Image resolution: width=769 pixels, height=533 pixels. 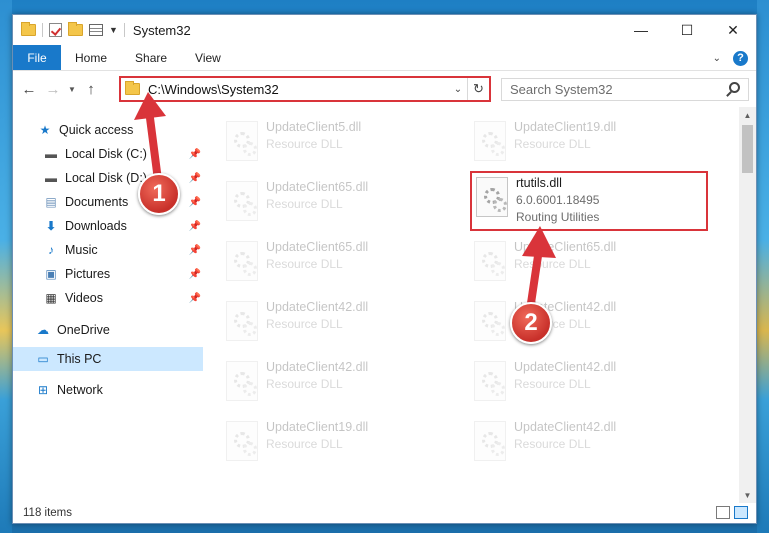 What do you see at coordinates (159, 194) in the screenshot?
I see `step-badge-1: 1` at bounding box center [159, 194].